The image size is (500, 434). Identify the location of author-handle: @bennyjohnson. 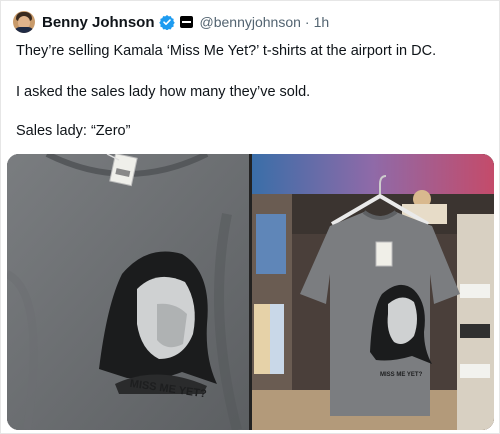
(250, 22).